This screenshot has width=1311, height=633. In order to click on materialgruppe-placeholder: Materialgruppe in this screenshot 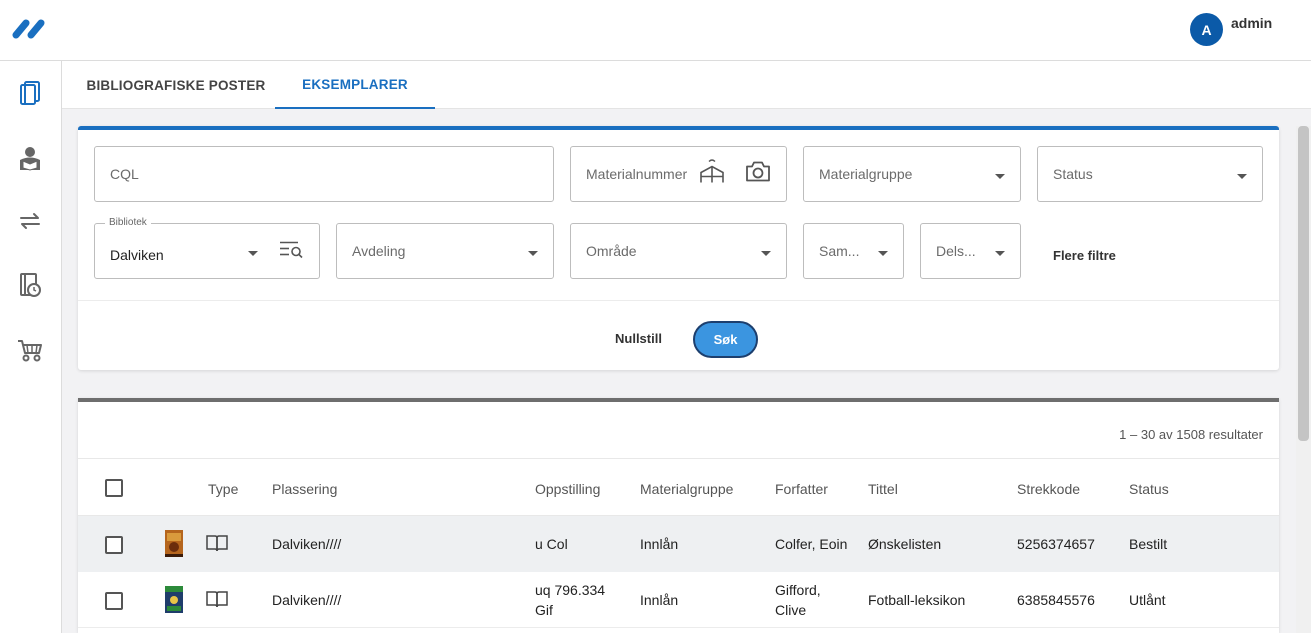, I will do `click(866, 174)`.